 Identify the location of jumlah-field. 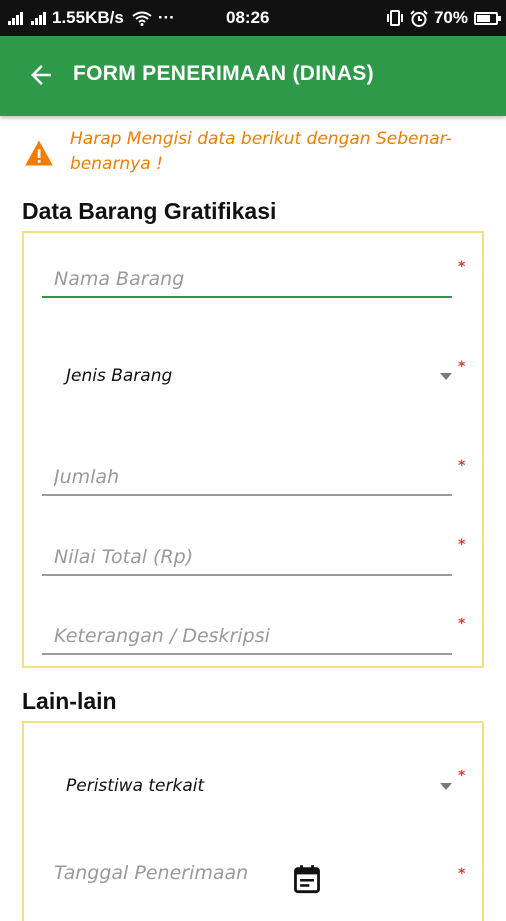
(247, 478).